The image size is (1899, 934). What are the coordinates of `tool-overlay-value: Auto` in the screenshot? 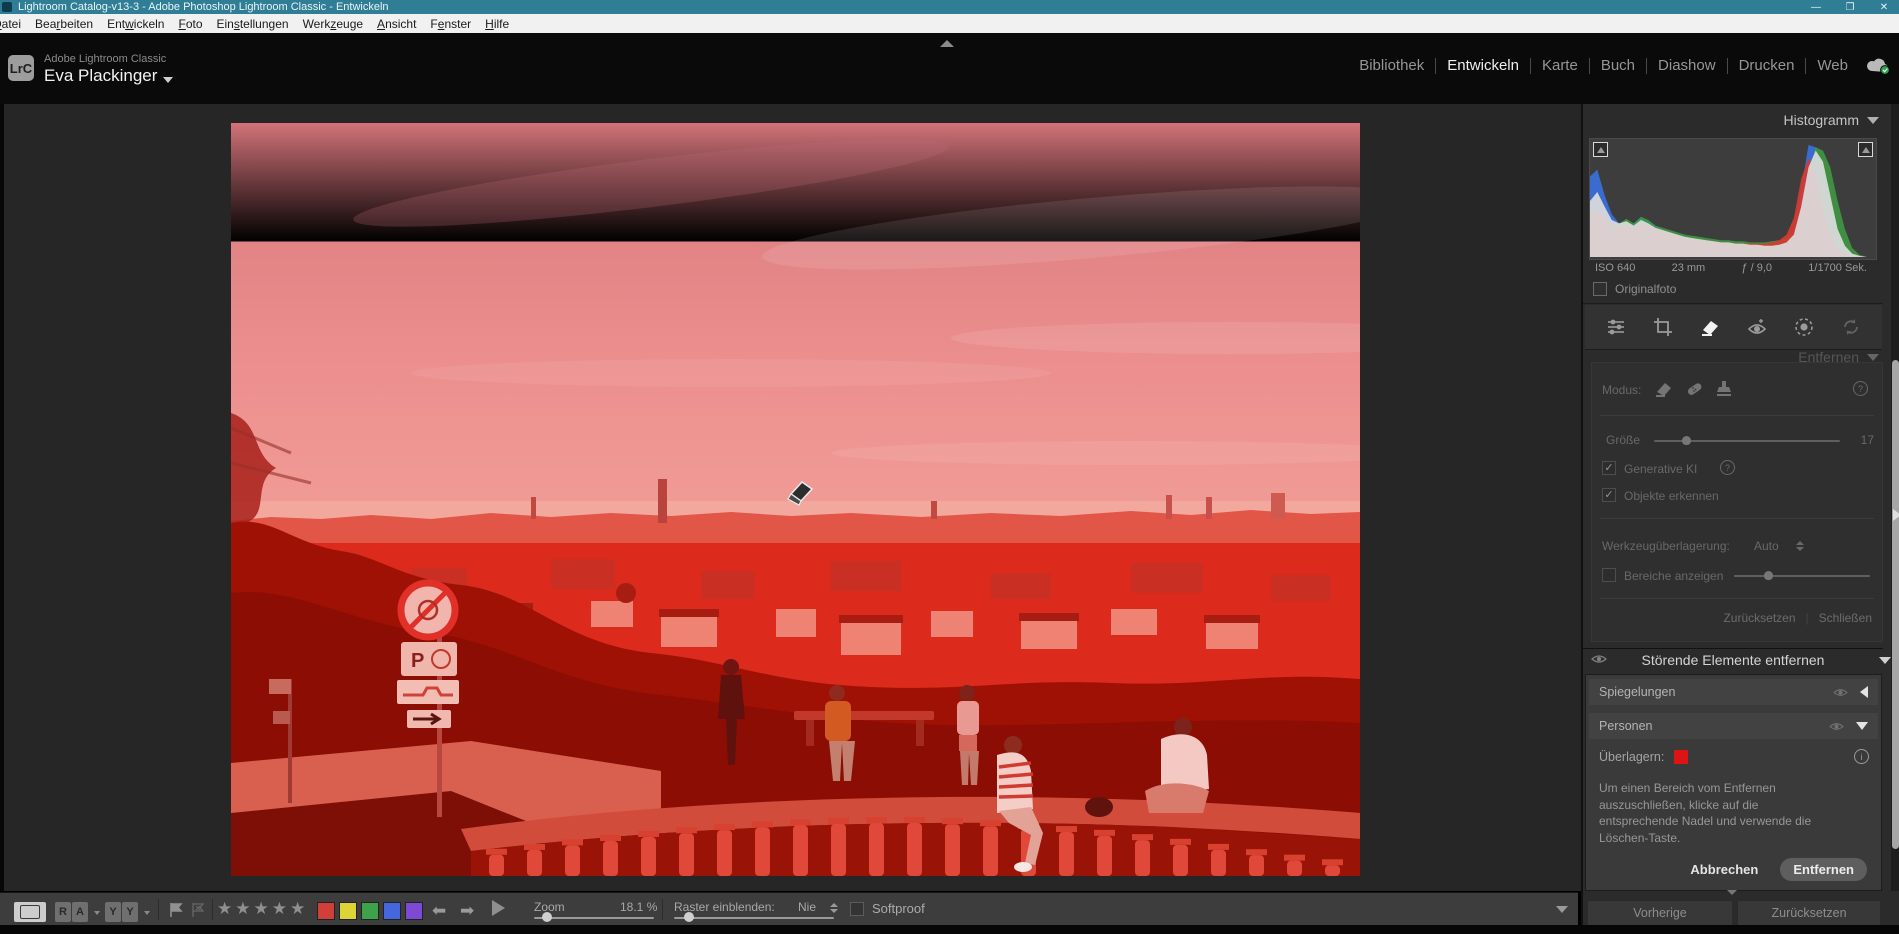 It's located at (1766, 546).